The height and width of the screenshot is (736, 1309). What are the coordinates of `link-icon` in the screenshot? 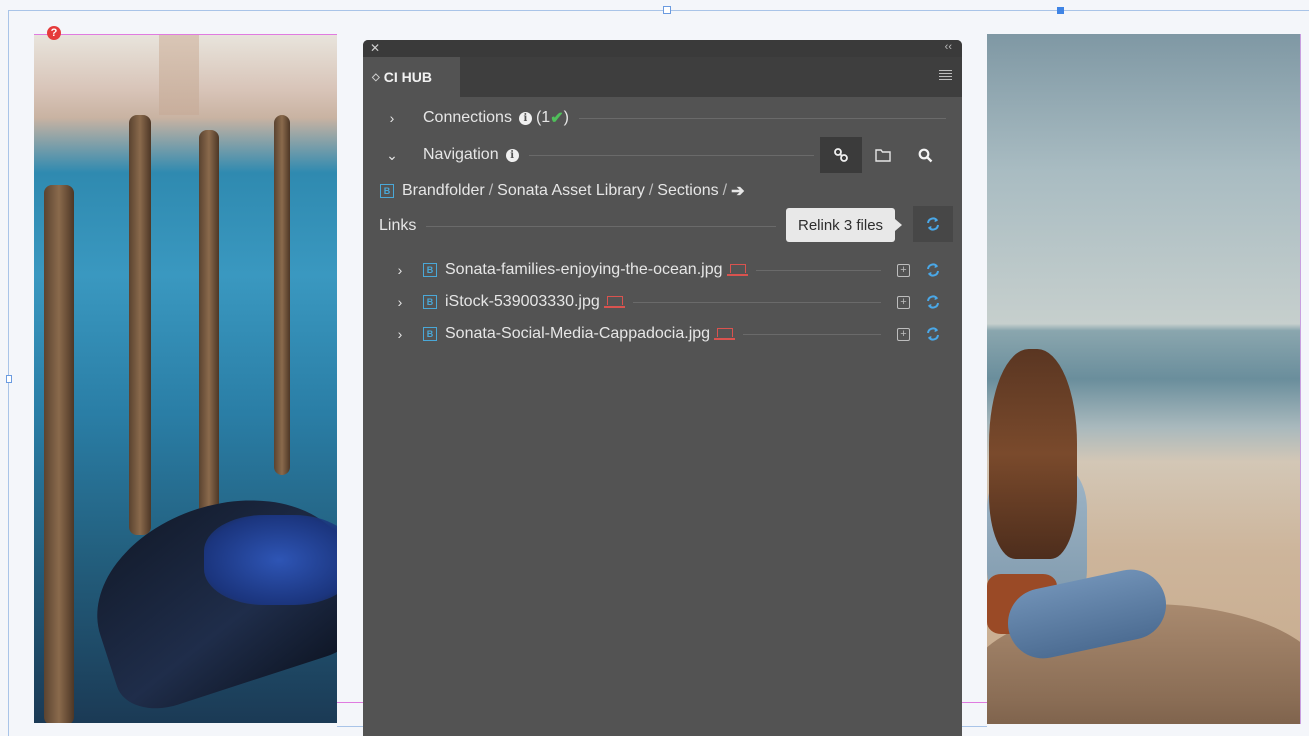 It's located at (841, 155).